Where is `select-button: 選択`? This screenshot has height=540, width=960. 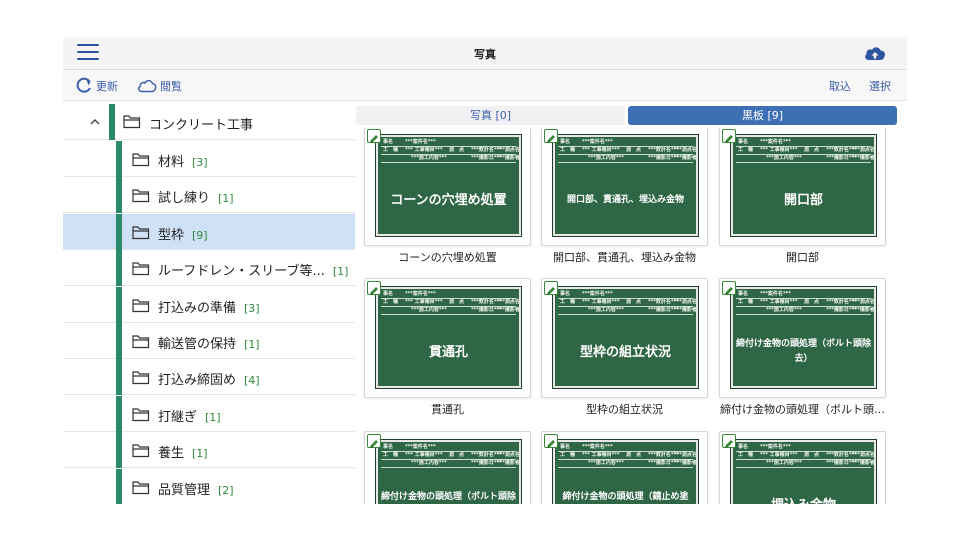 select-button: 選択 is located at coordinates (880, 85).